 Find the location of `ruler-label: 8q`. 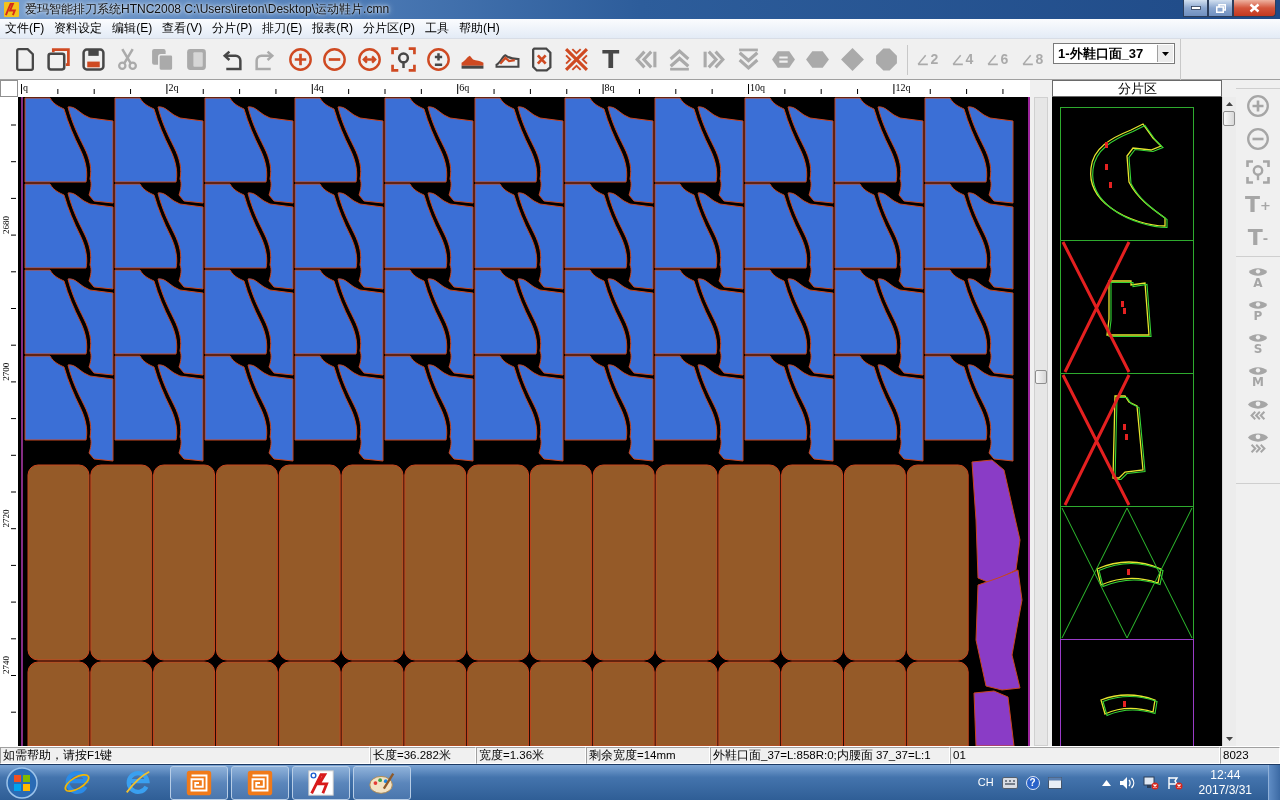

ruler-label: 8q is located at coordinates (609, 87).